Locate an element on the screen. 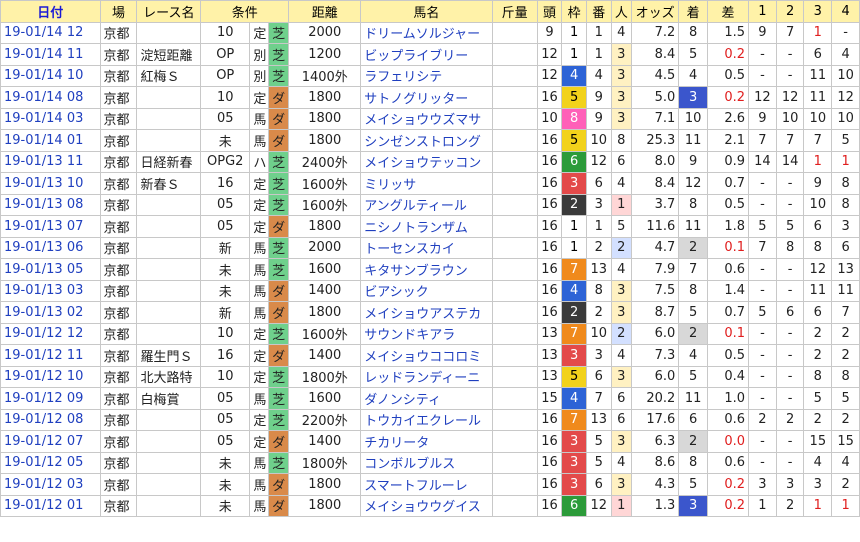  header-corner-3: 3 is located at coordinates (818, 11).